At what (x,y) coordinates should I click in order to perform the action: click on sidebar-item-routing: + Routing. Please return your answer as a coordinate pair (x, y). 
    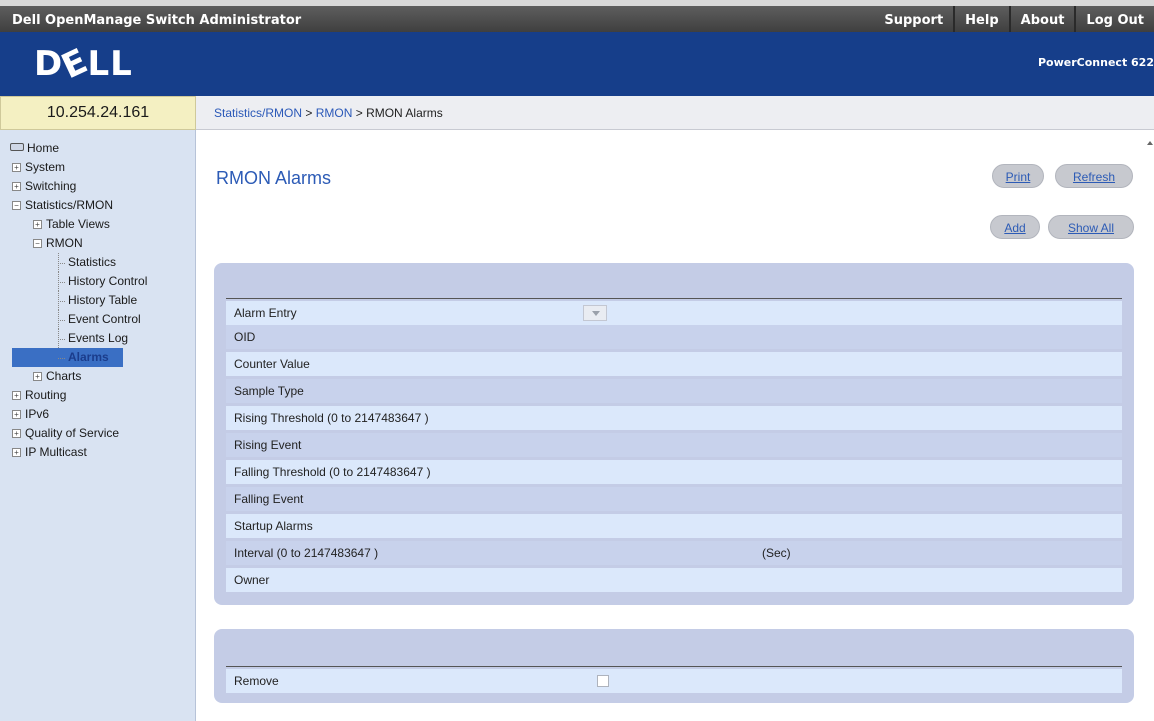
    Looking at the image, I should click on (97, 395).